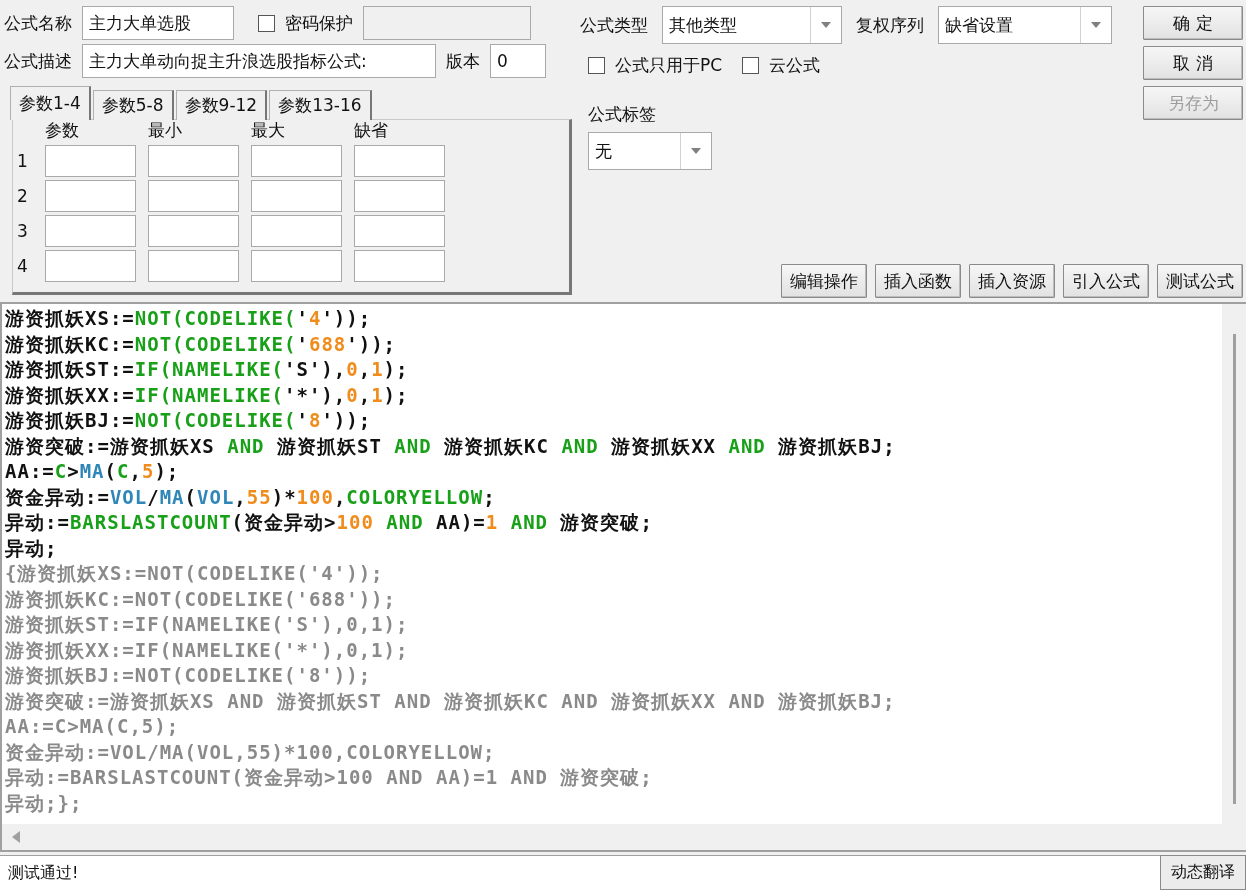 The height and width of the screenshot is (890, 1246). I want to click on formula-type-dropdown: 其他类型, so click(752, 25).